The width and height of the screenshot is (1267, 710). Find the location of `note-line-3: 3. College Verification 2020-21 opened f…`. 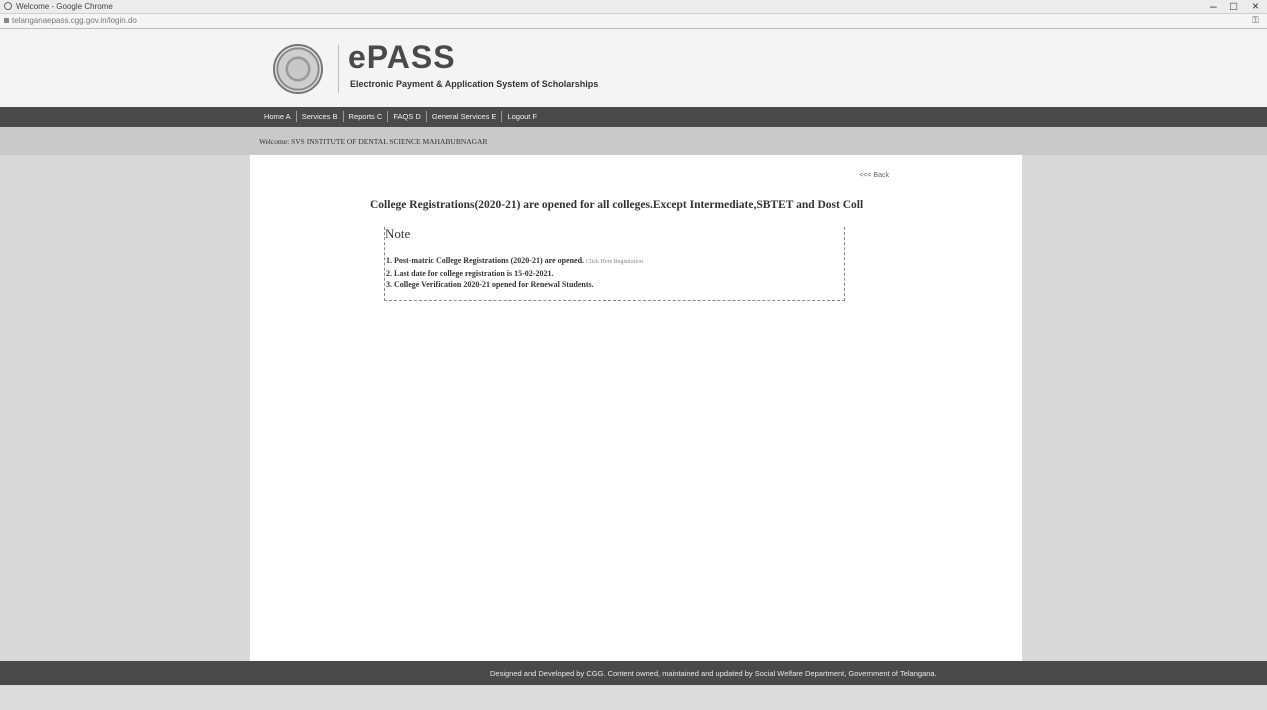

note-line-3: 3. College Verification 2020-21 opened f… is located at coordinates (490, 284).